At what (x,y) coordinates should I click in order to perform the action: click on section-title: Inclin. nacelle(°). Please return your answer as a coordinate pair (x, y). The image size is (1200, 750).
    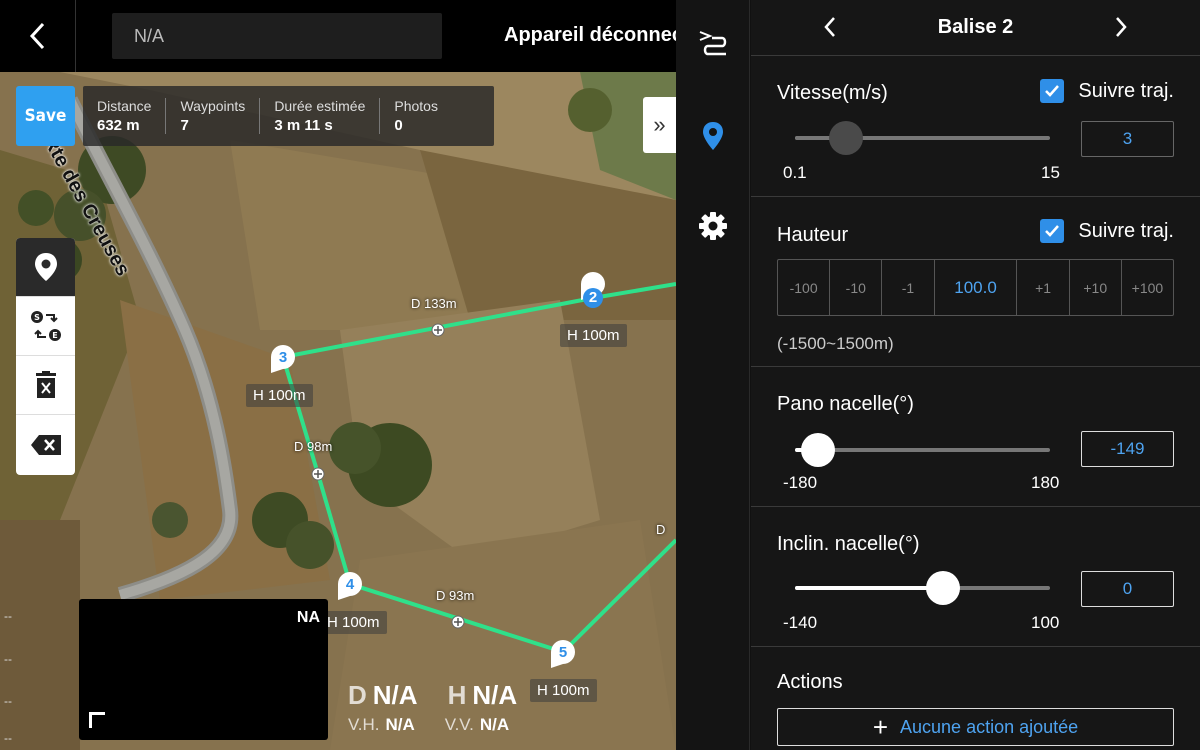
    Looking at the image, I should click on (848, 544).